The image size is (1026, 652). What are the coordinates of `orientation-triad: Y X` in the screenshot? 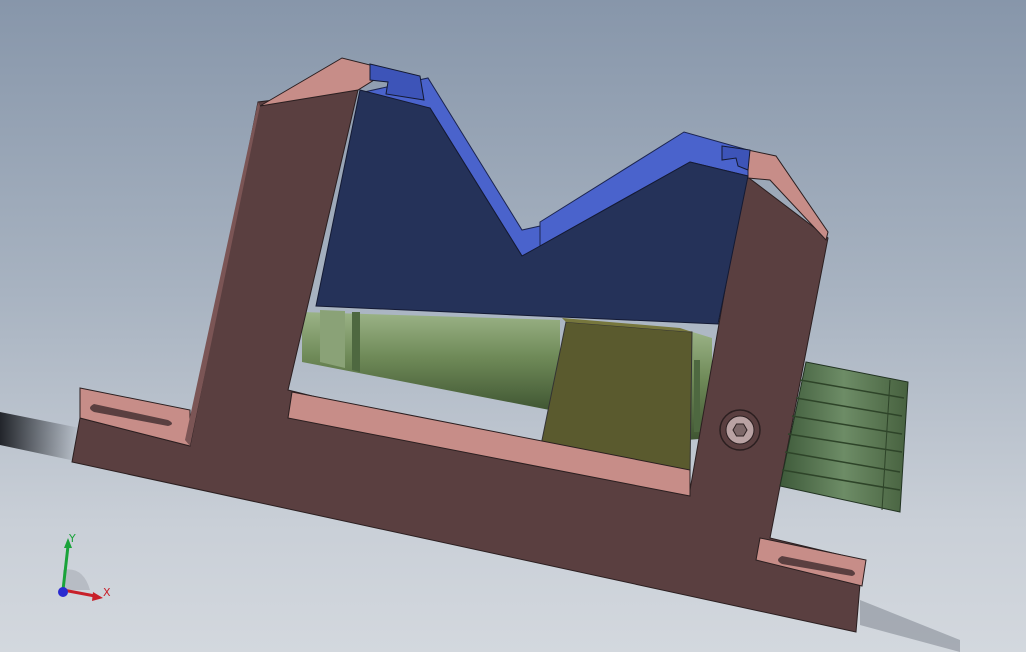 It's located at (88, 572).